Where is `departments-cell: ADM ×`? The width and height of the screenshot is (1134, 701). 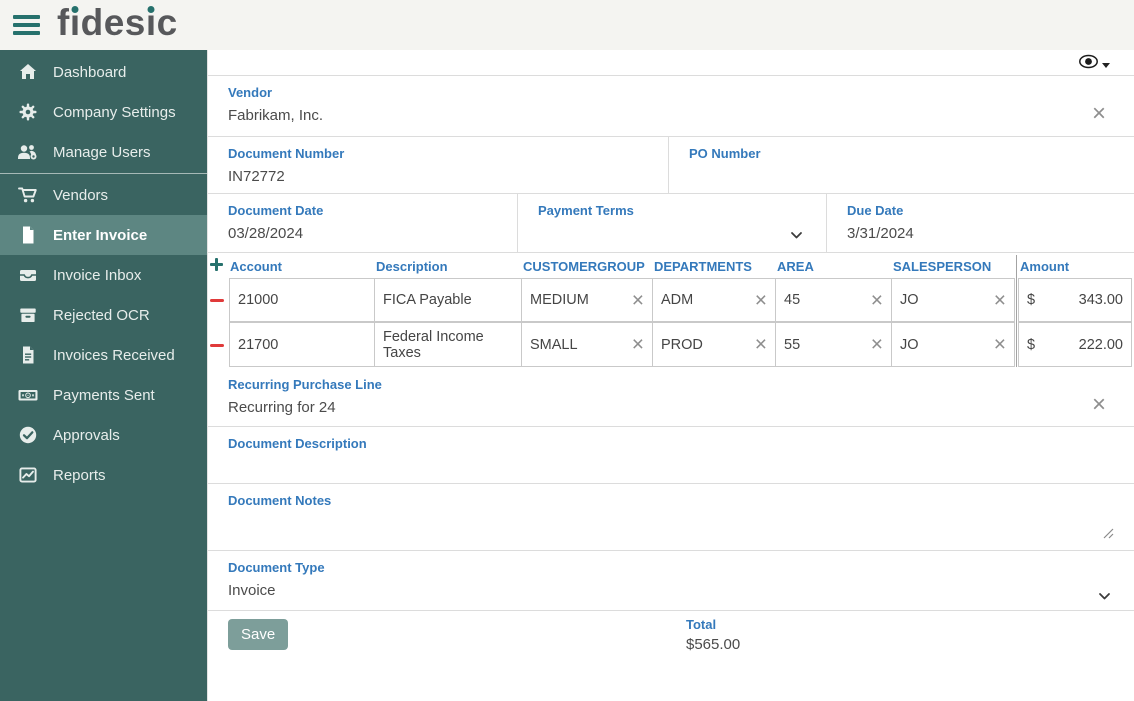 departments-cell: ADM × is located at coordinates (714, 300).